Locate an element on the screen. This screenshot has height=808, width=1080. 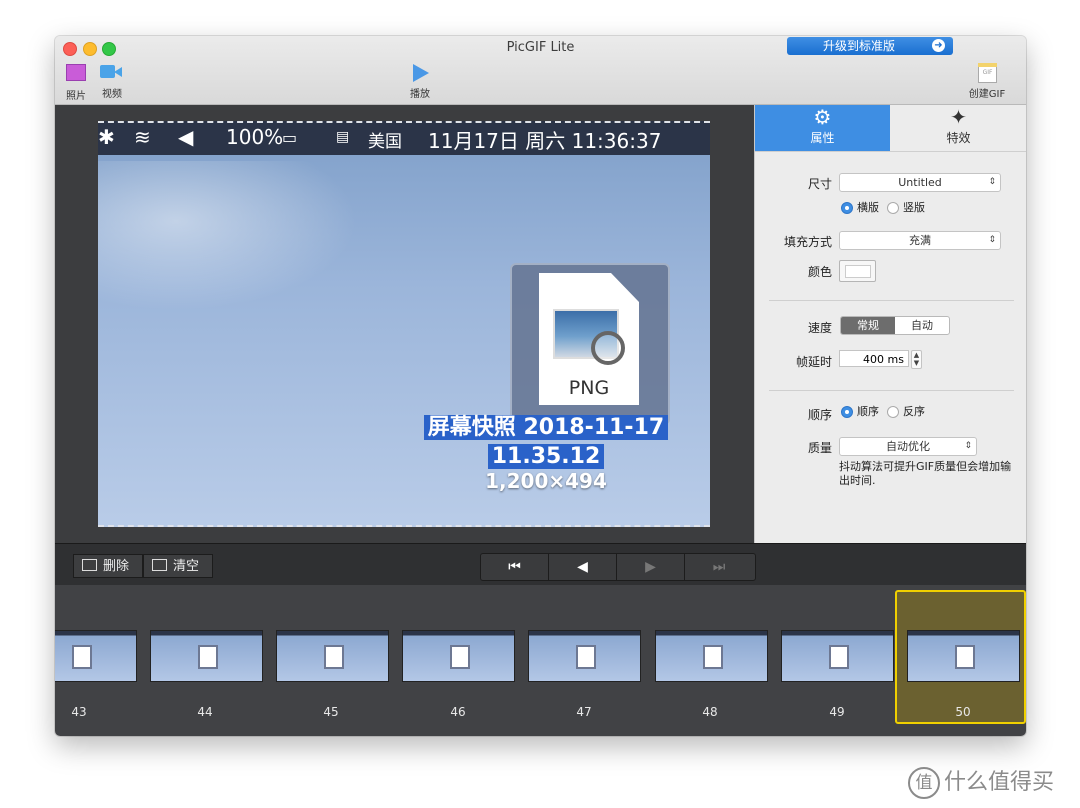
photos-label: 照片 is located at coordinates (76, 96).